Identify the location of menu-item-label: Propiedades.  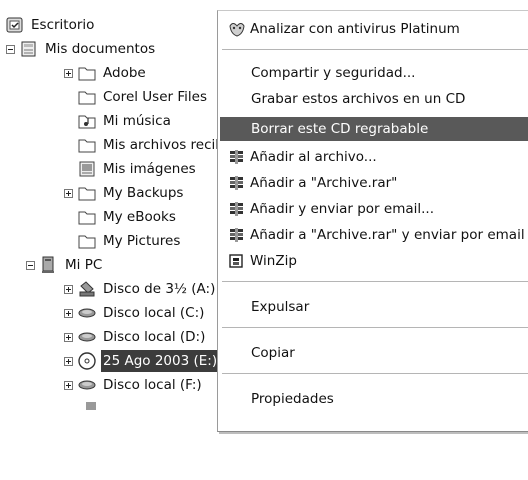
(292, 399).